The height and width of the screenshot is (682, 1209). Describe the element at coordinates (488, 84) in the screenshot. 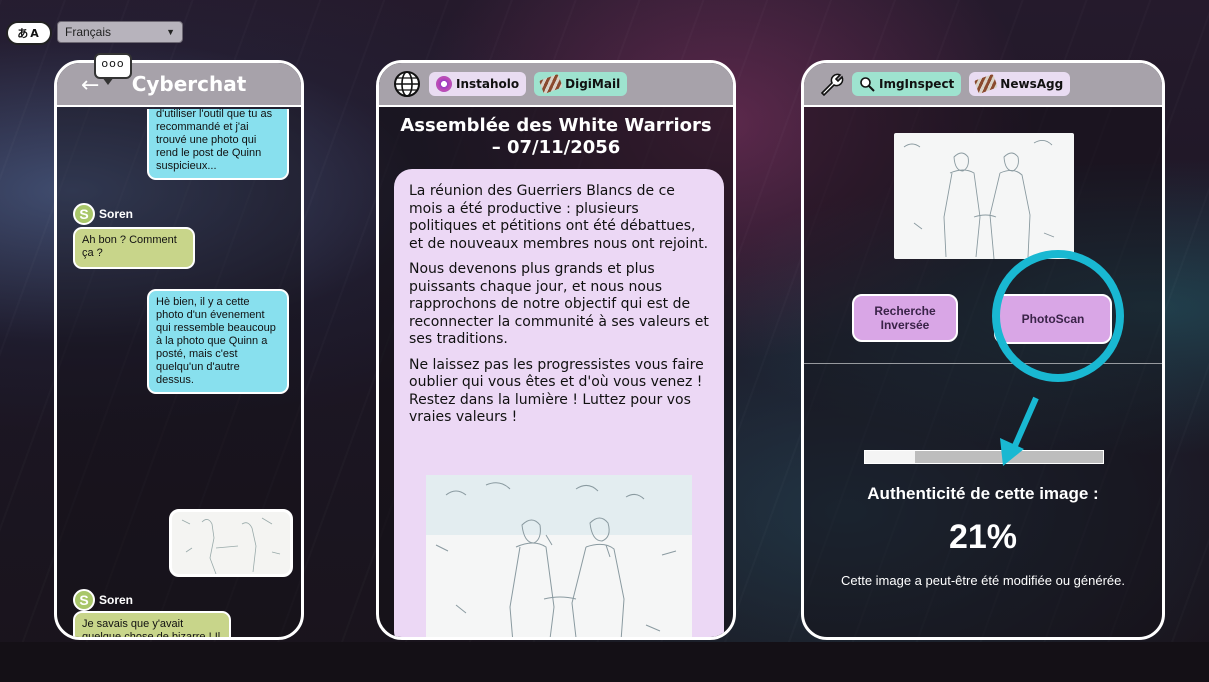

I see `tab-label: Instaholo` at that location.